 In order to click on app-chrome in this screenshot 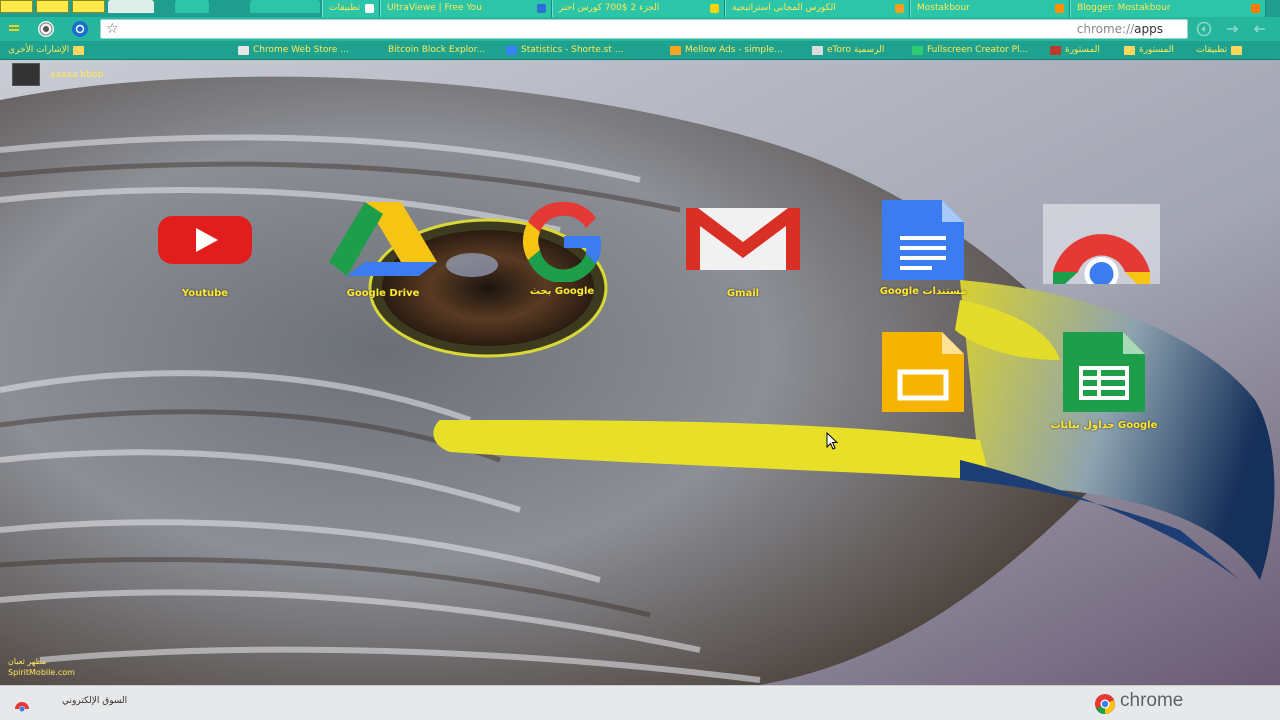, I will do `click(1101, 247)`.